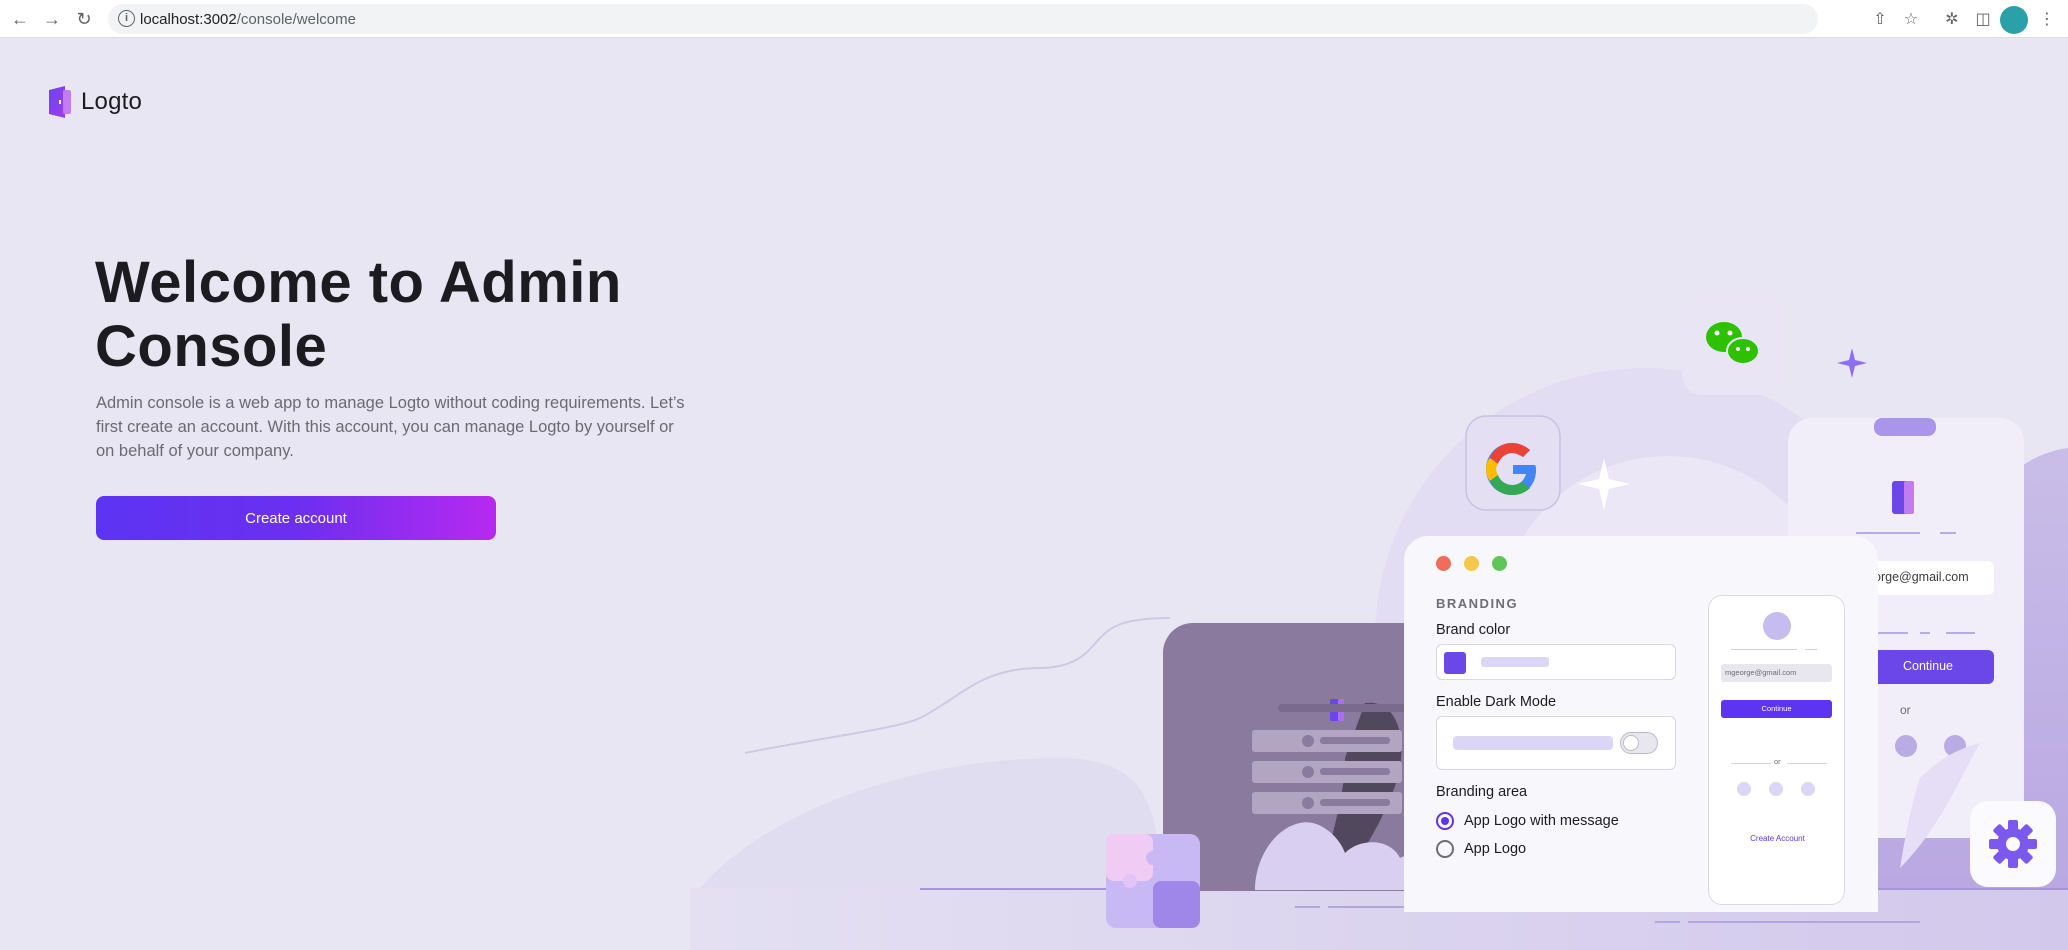 The image size is (2068, 950). I want to click on back-phone-email: orge@gmail.com, so click(1921, 577).